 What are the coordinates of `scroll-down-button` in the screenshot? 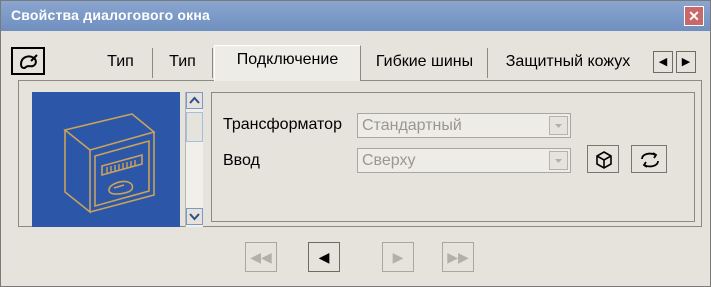 It's located at (194, 216).